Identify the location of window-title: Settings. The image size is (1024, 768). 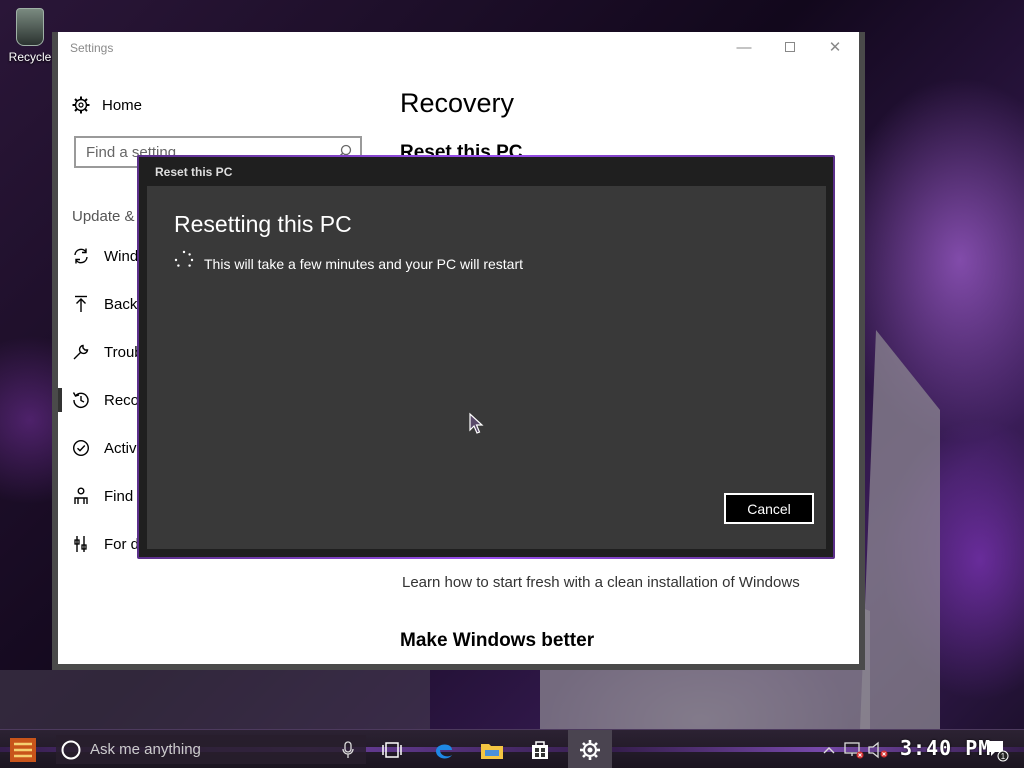
(92, 48).